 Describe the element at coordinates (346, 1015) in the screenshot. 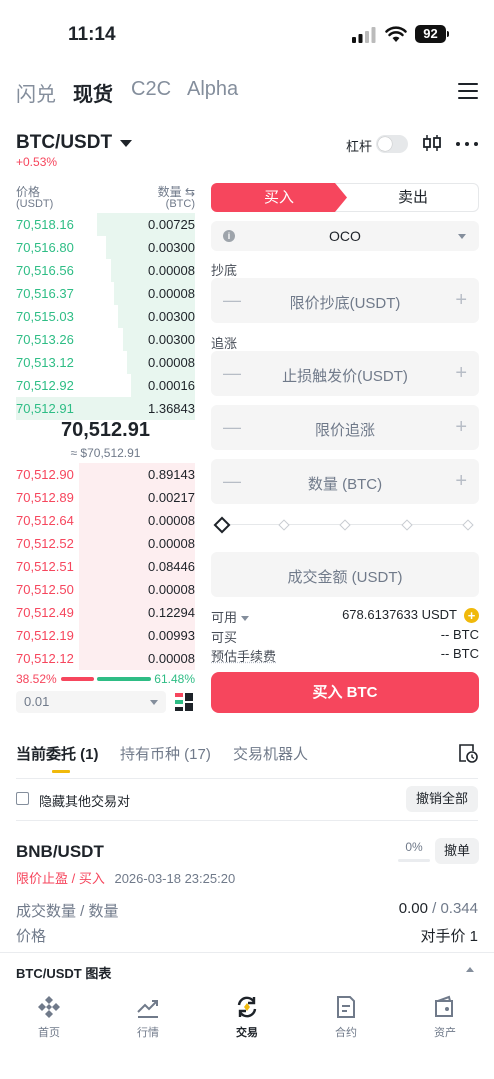

I see `tab-futures: 合约` at that location.